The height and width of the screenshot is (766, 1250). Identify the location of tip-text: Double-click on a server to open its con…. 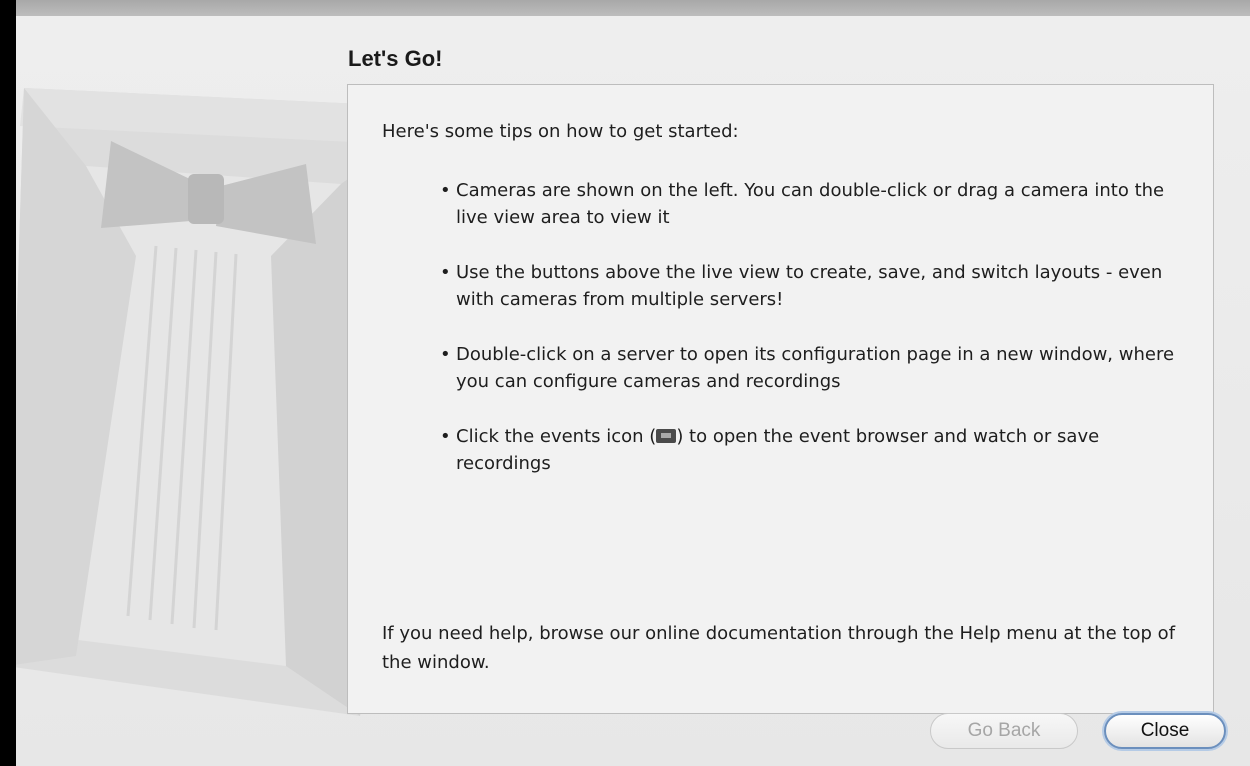
(815, 368).